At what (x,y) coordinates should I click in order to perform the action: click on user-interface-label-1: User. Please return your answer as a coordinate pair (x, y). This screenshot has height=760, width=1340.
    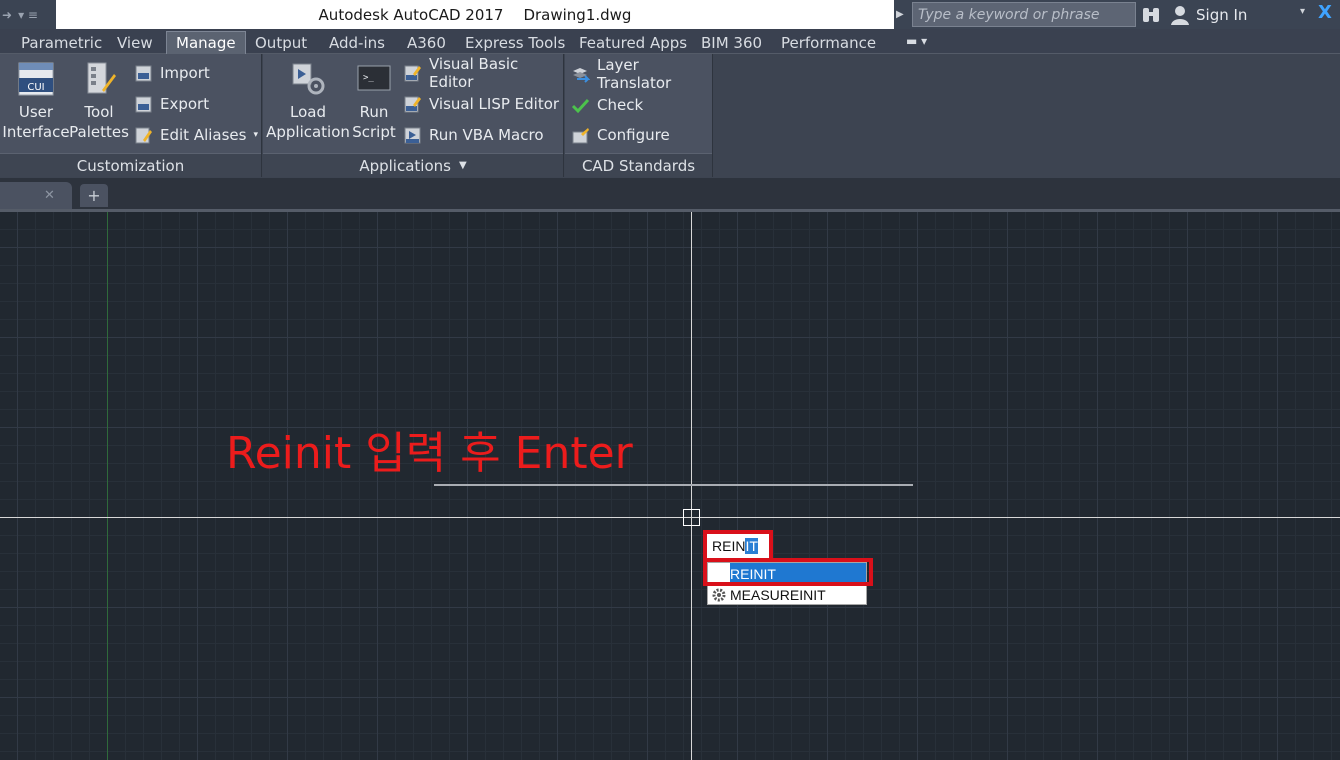
    Looking at the image, I should click on (36, 112).